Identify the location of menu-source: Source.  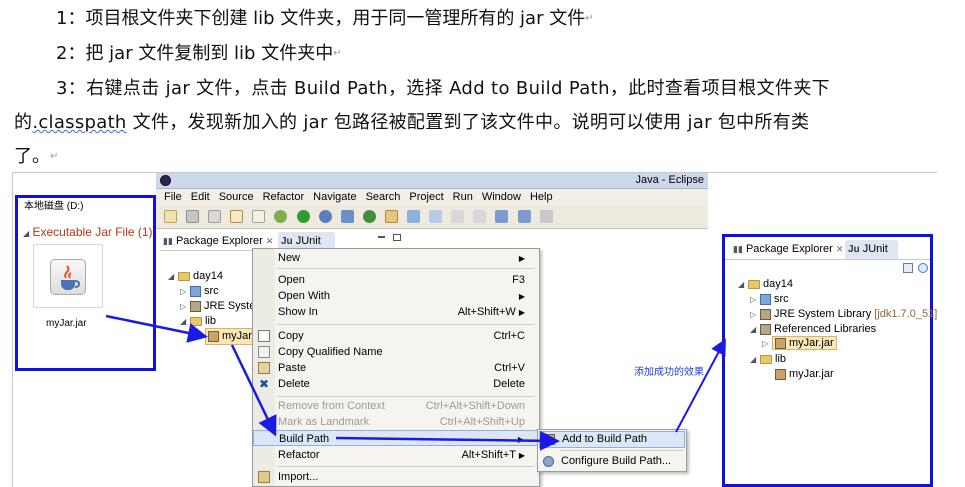
(236, 197).